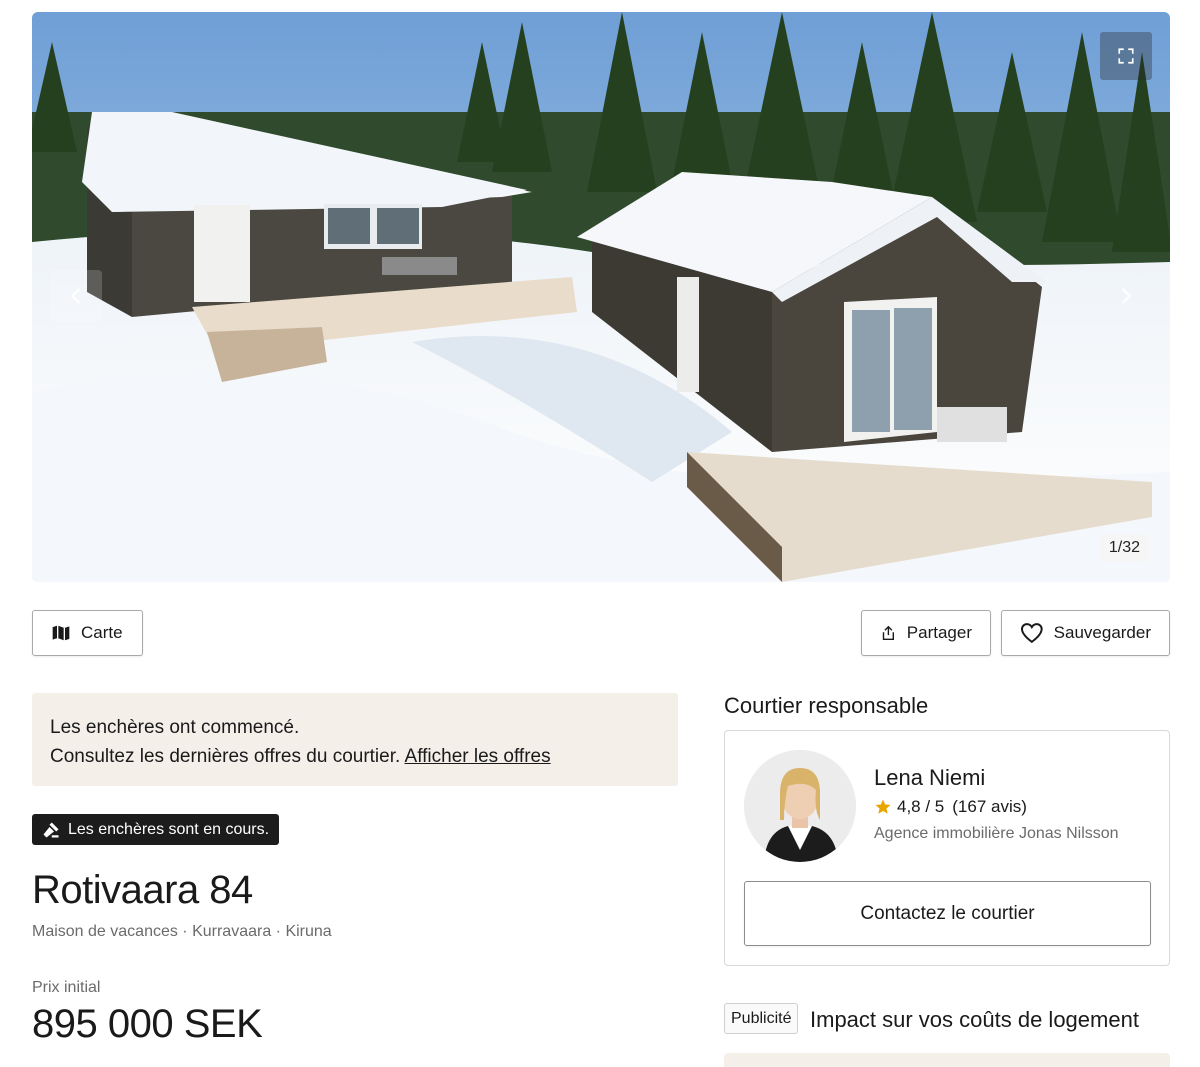 Image resolution: width=1200 pixels, height=1067 pixels. Describe the element at coordinates (1124, 548) in the screenshot. I see `photo-counter: 1/32` at that location.